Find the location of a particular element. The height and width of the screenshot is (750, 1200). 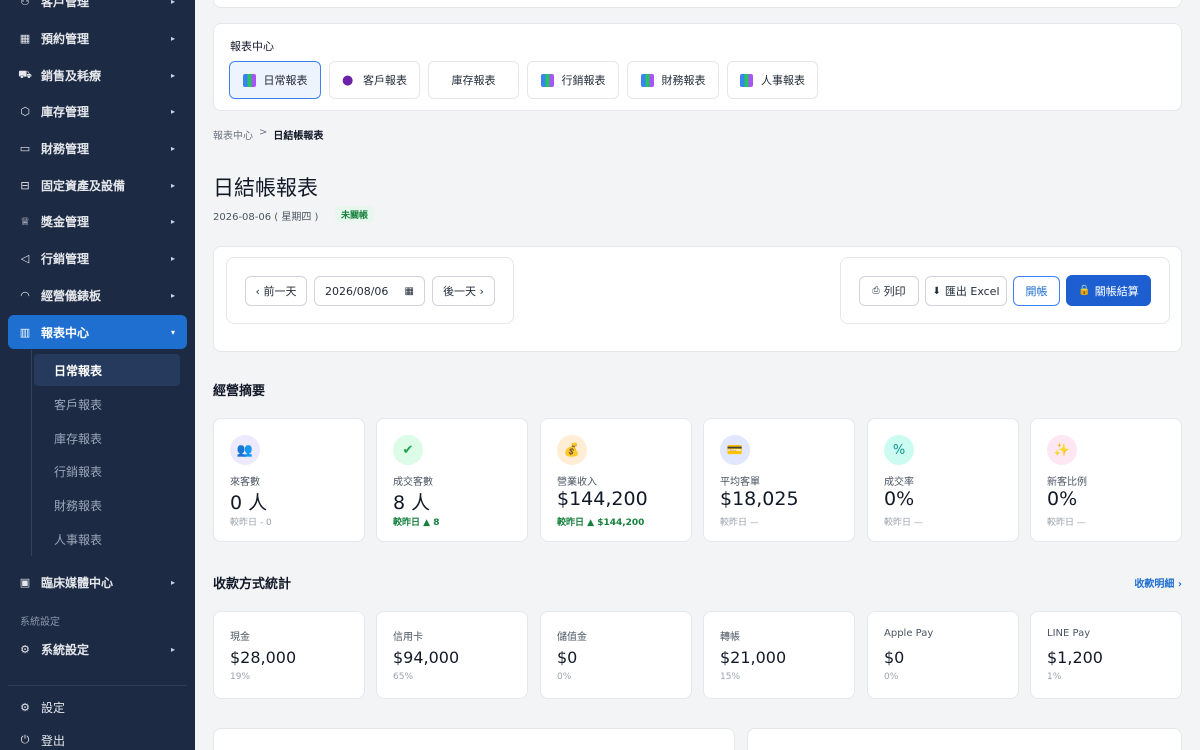

close-label: 關帳結算 is located at coordinates (1116, 291).